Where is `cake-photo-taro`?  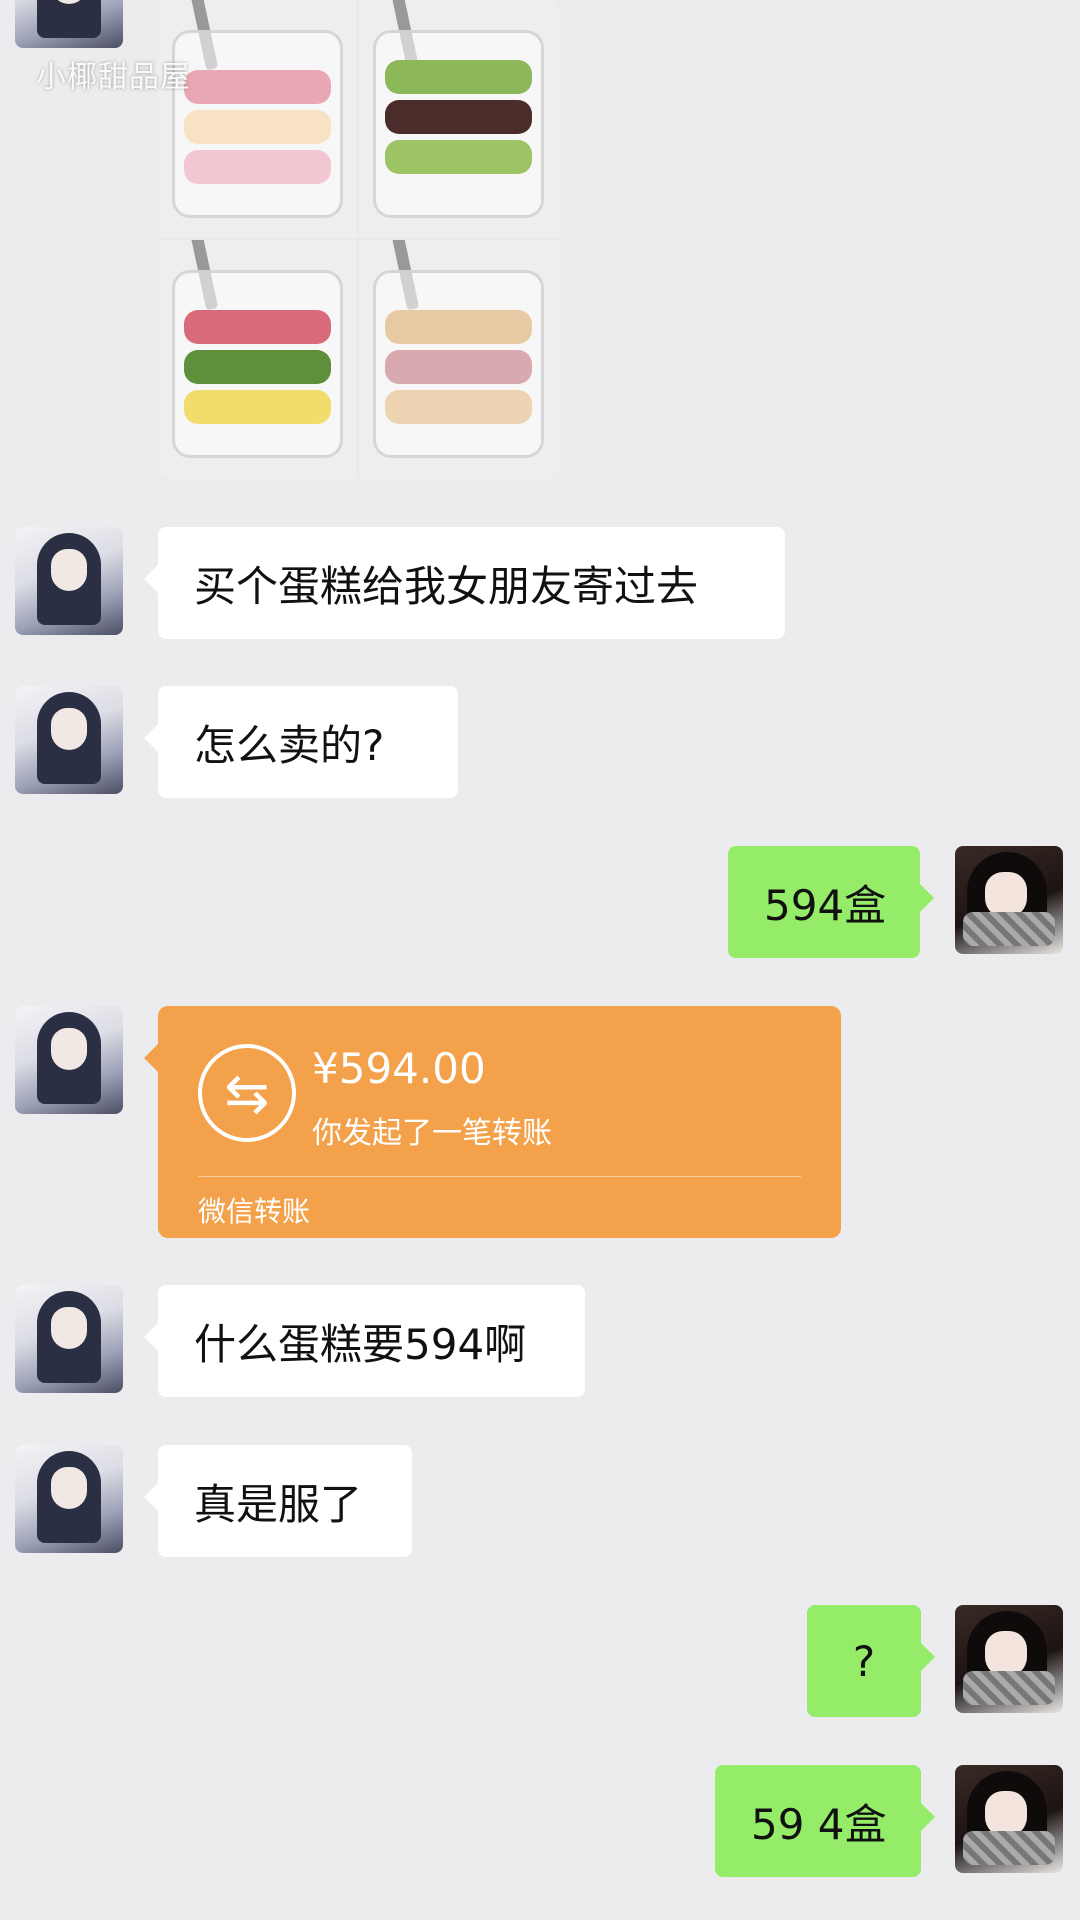 cake-photo-taro is located at coordinates (458, 359).